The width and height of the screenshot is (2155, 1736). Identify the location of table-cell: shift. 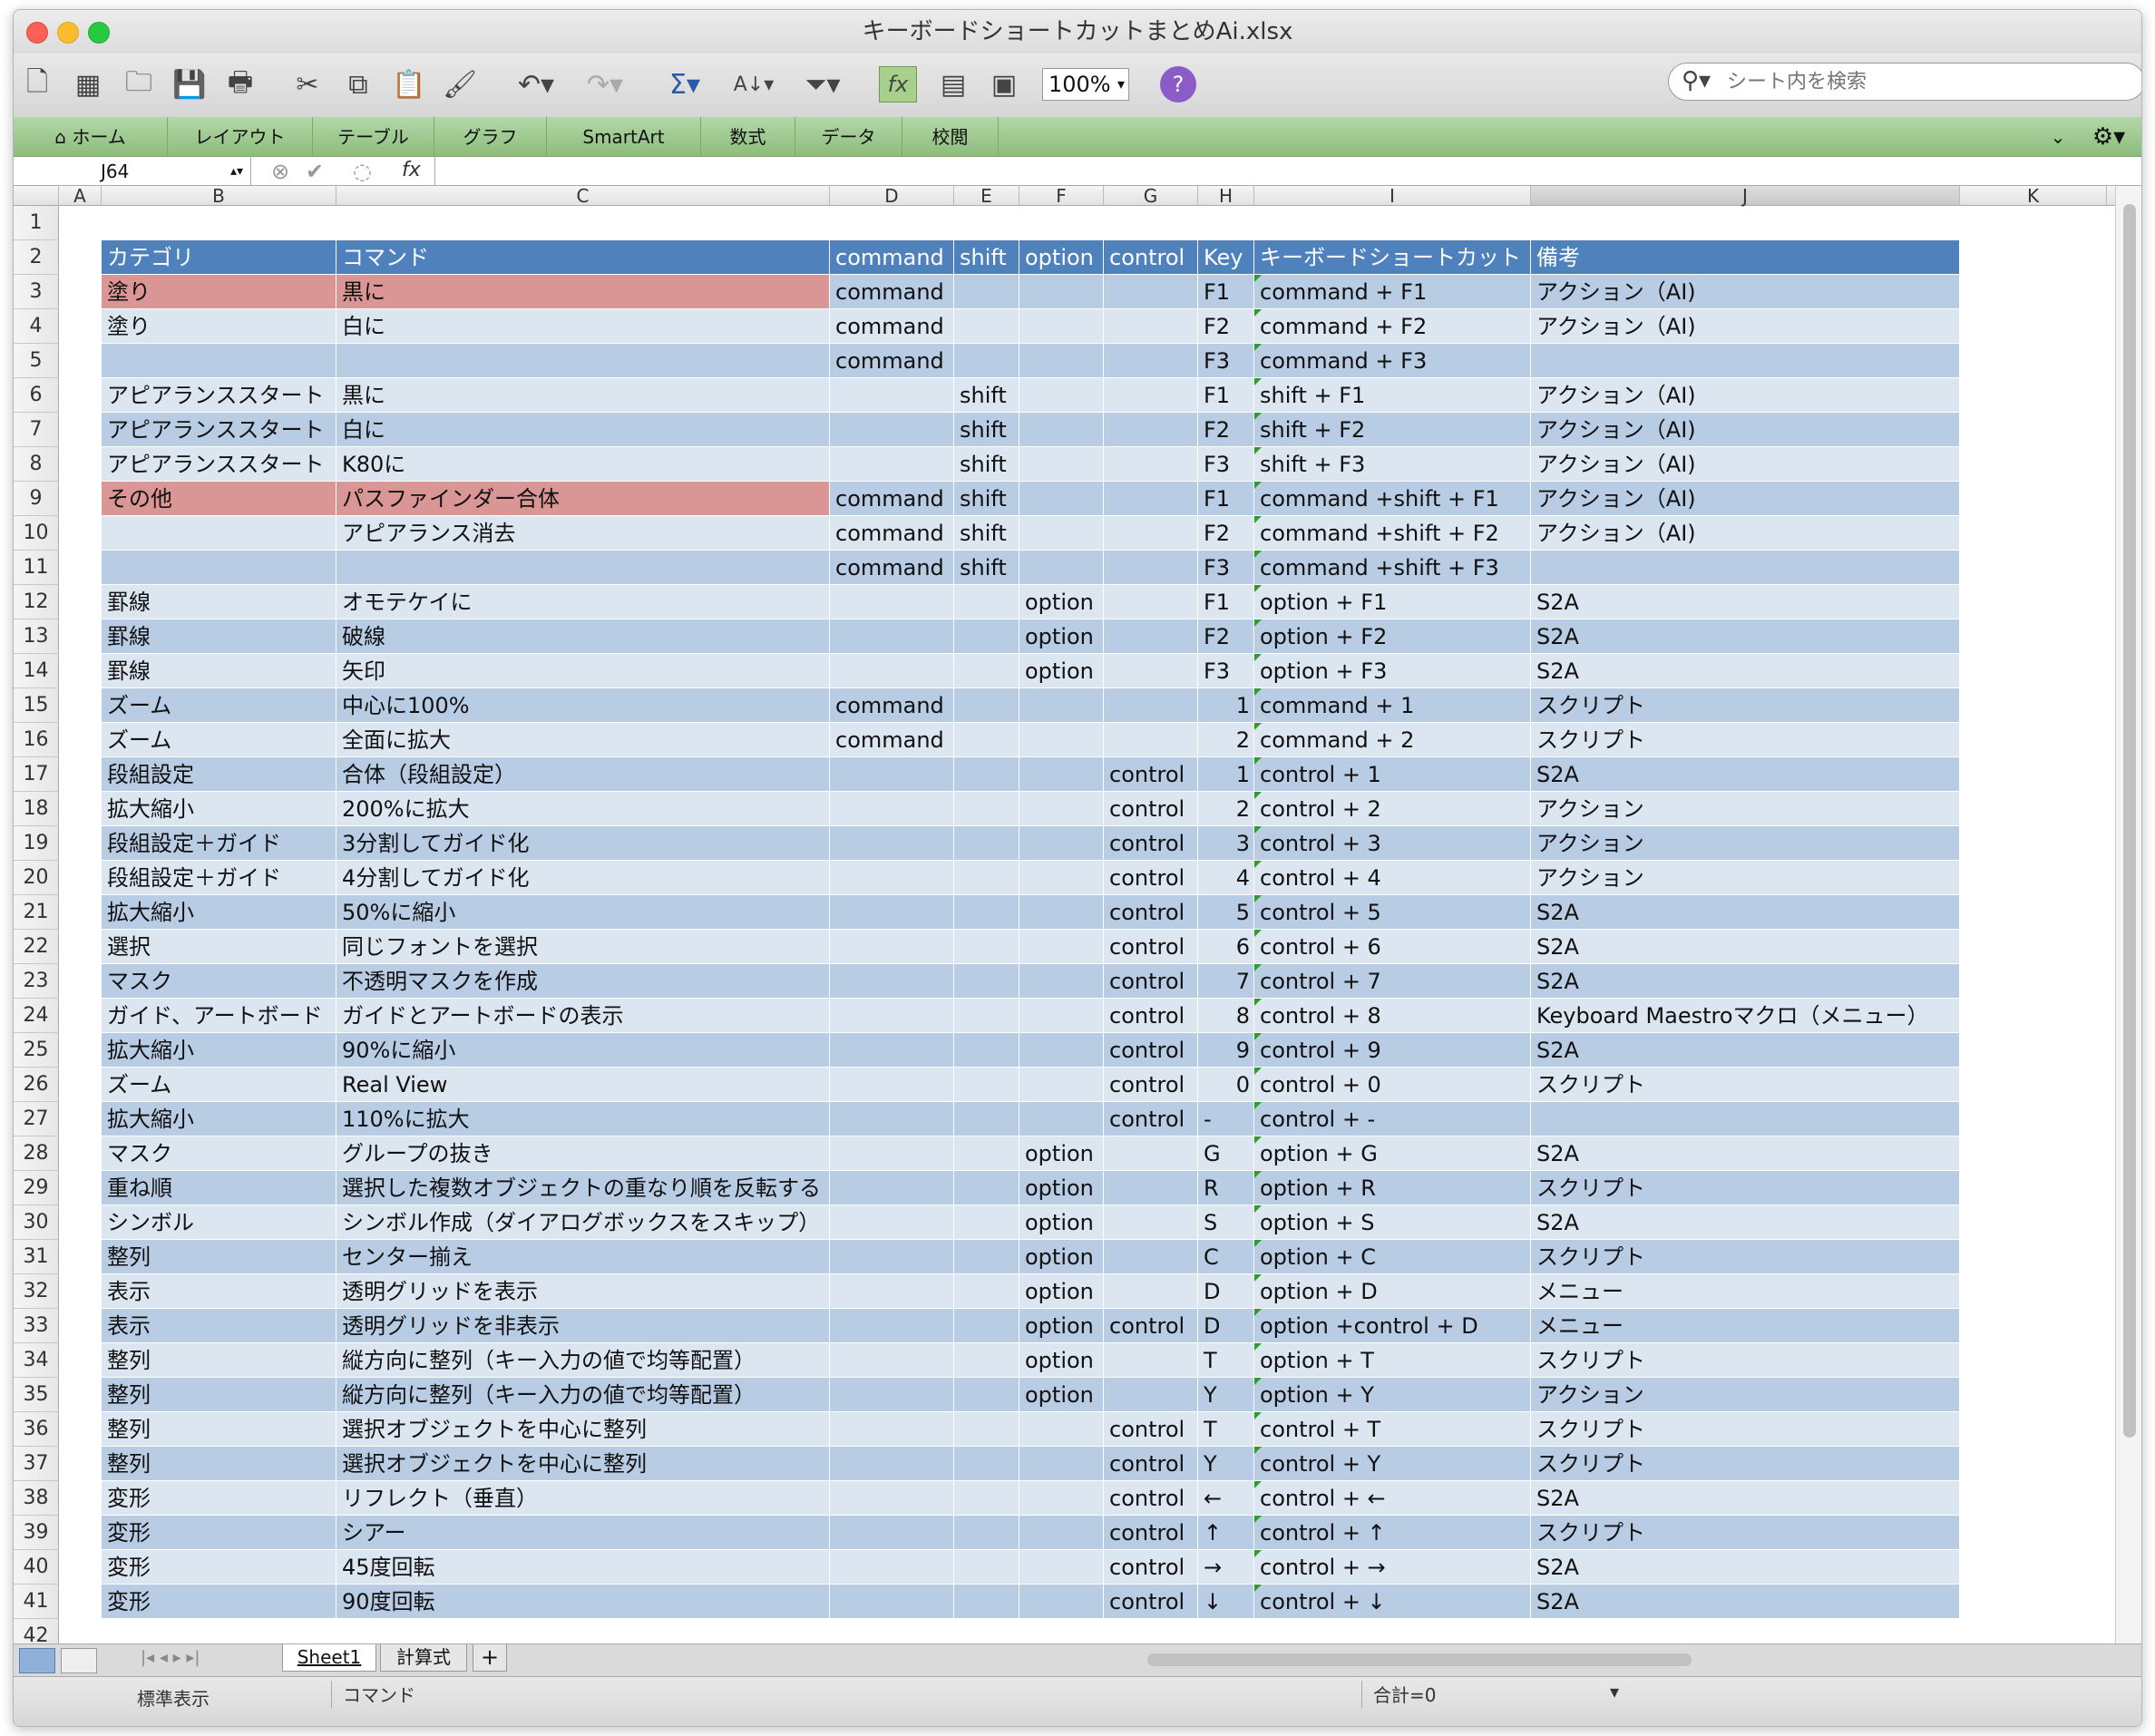
(986, 568).